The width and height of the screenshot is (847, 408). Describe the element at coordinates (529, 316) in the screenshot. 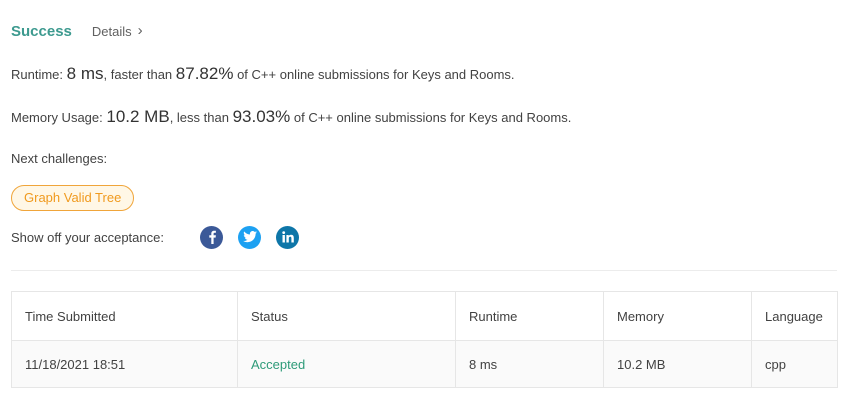

I see `header-runtime: Runtime` at that location.